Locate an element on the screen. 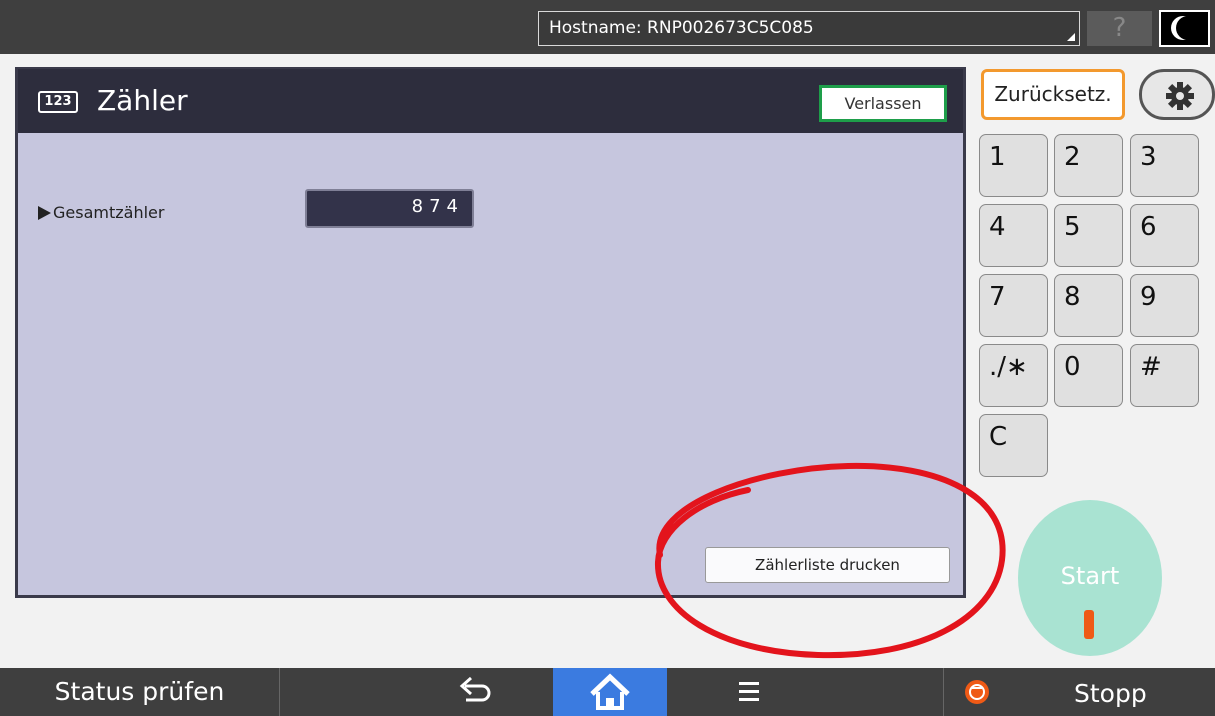 The width and height of the screenshot is (1215, 716). annotation-circle is located at coordinates (830, 560).